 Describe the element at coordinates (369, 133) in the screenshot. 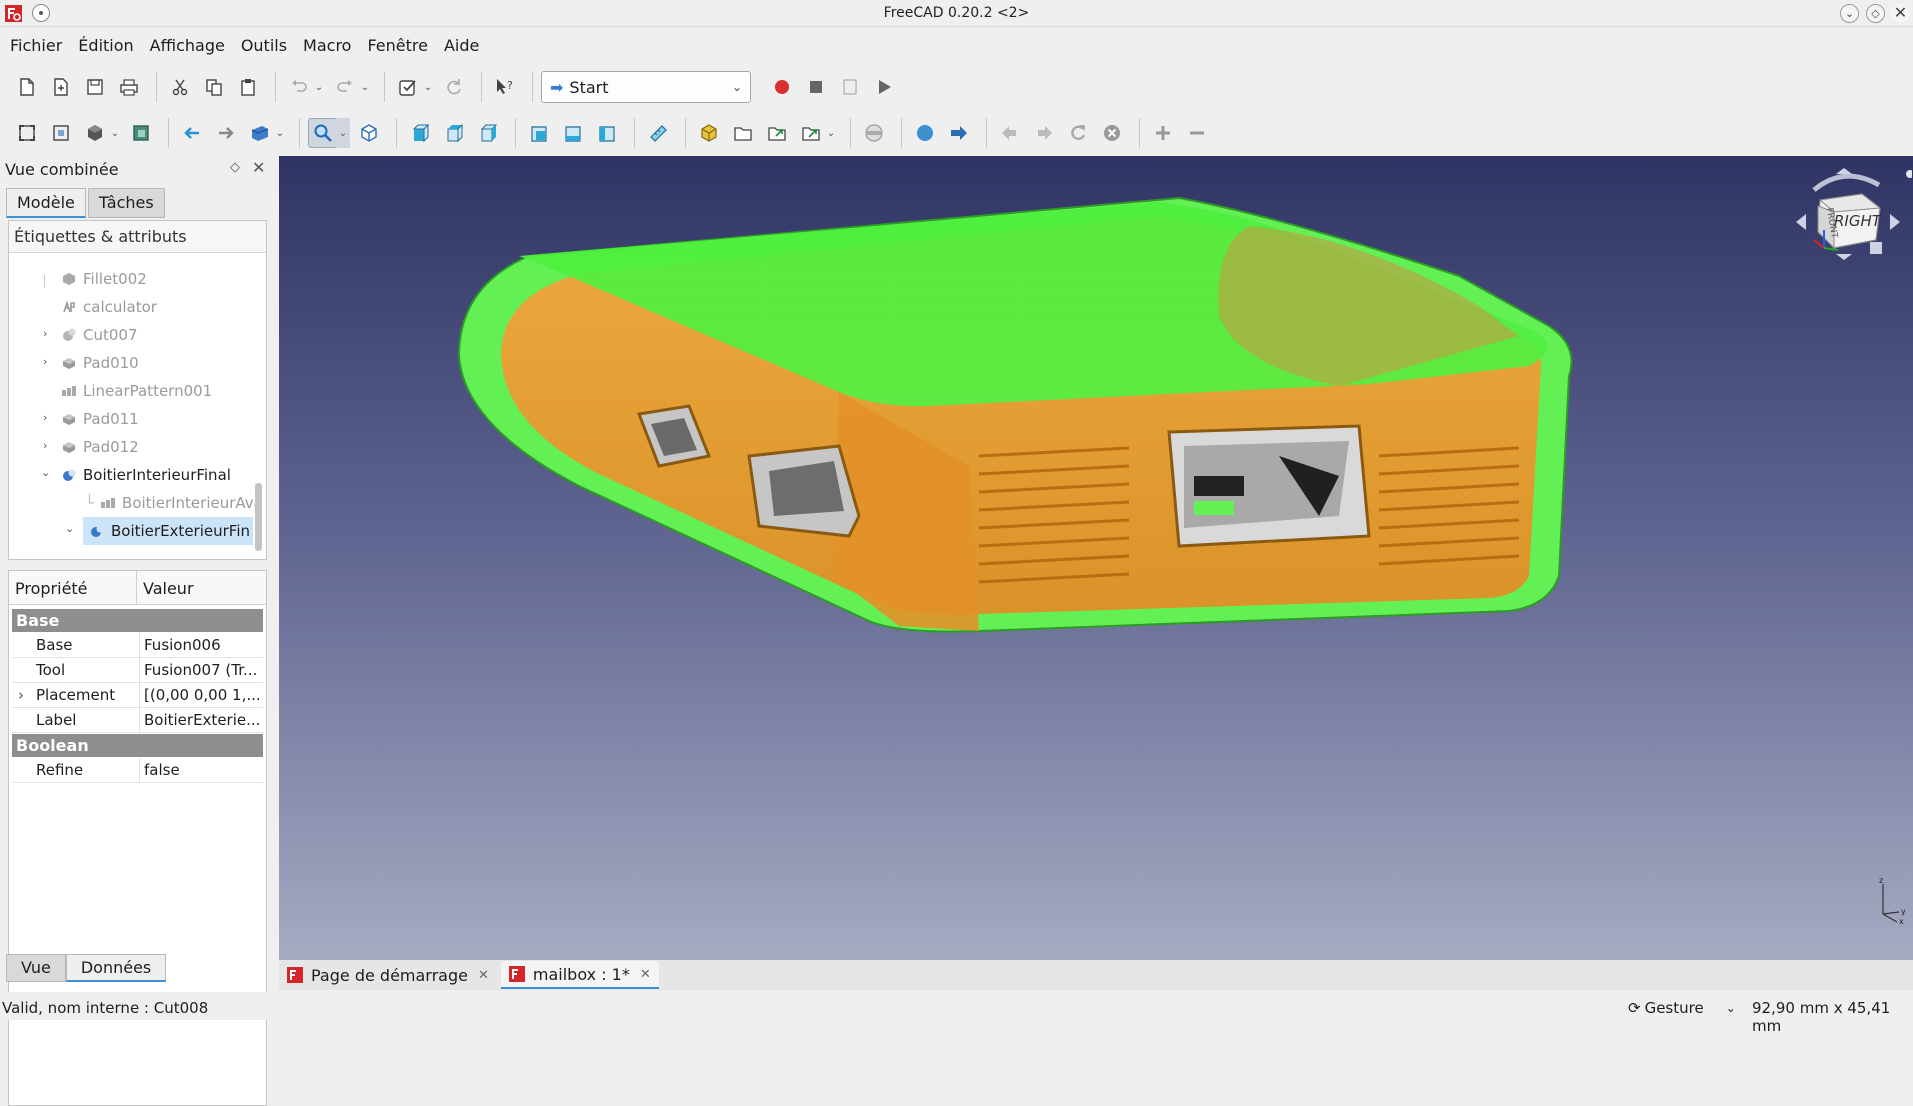

I see `isometric-view-button` at that location.